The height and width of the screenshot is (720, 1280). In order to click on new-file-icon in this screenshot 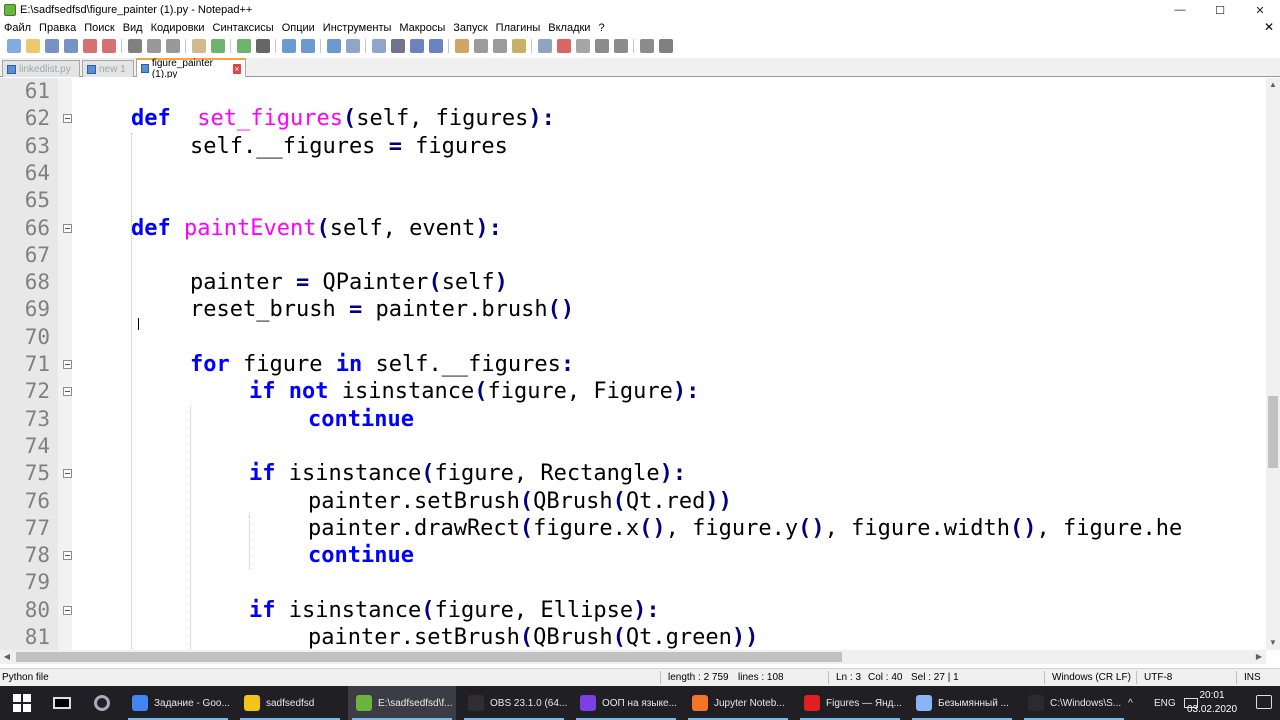, I will do `click(13, 46)`.